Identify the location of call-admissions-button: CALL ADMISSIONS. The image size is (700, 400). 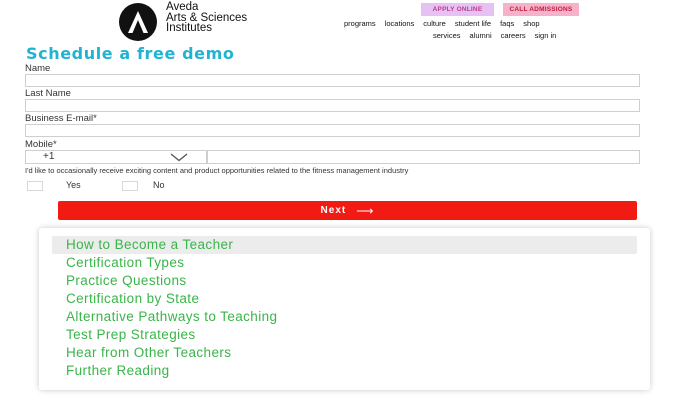
(541, 9).